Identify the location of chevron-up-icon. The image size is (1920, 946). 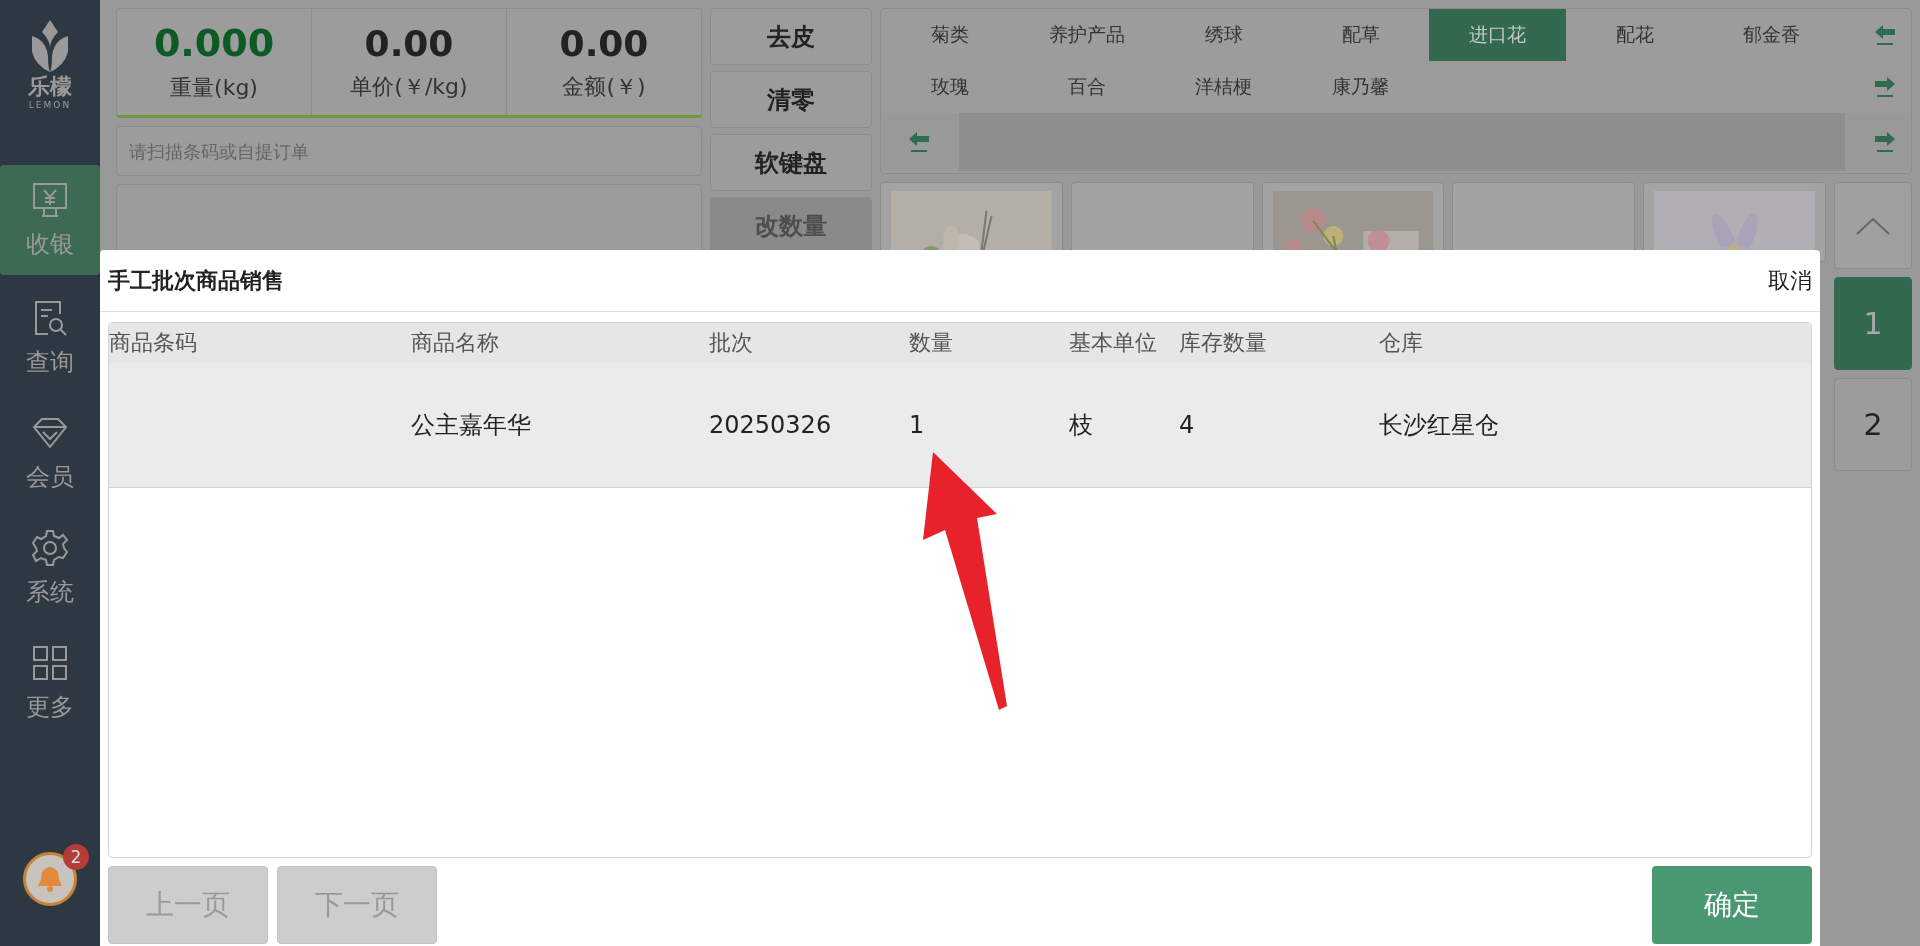
(1873, 225).